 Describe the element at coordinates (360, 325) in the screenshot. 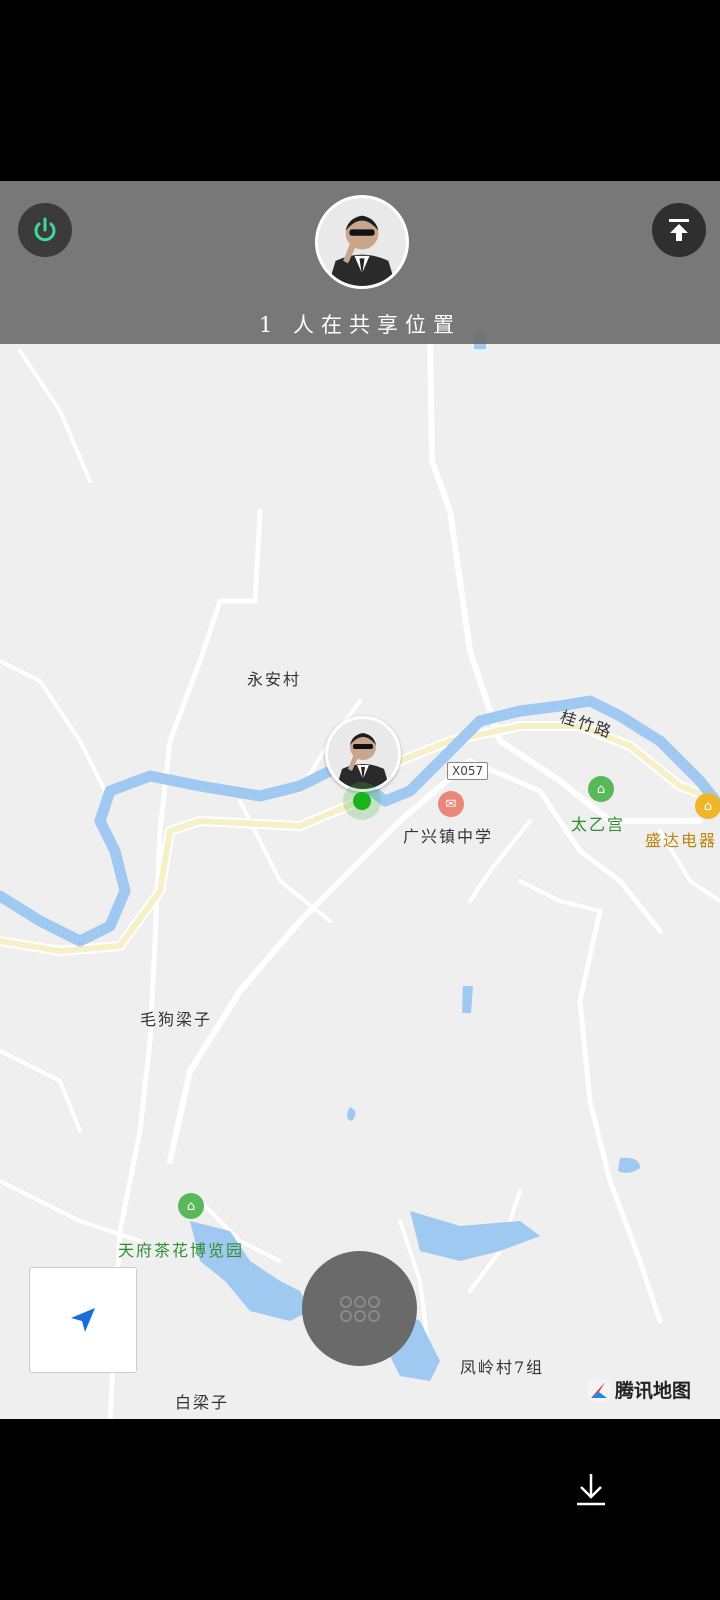

I see `sharing-status-text: 1 人在共享位置` at that location.